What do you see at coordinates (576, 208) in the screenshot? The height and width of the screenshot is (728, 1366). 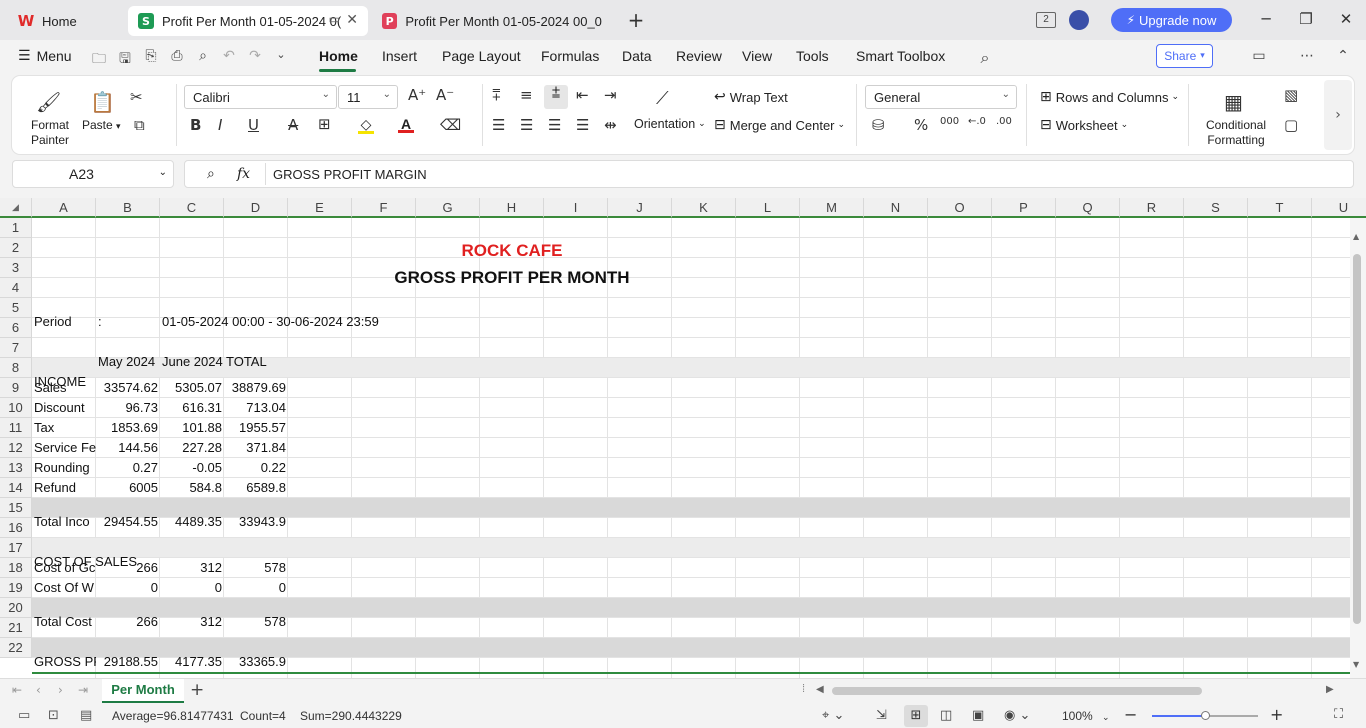 I see `column-header: I` at bounding box center [576, 208].